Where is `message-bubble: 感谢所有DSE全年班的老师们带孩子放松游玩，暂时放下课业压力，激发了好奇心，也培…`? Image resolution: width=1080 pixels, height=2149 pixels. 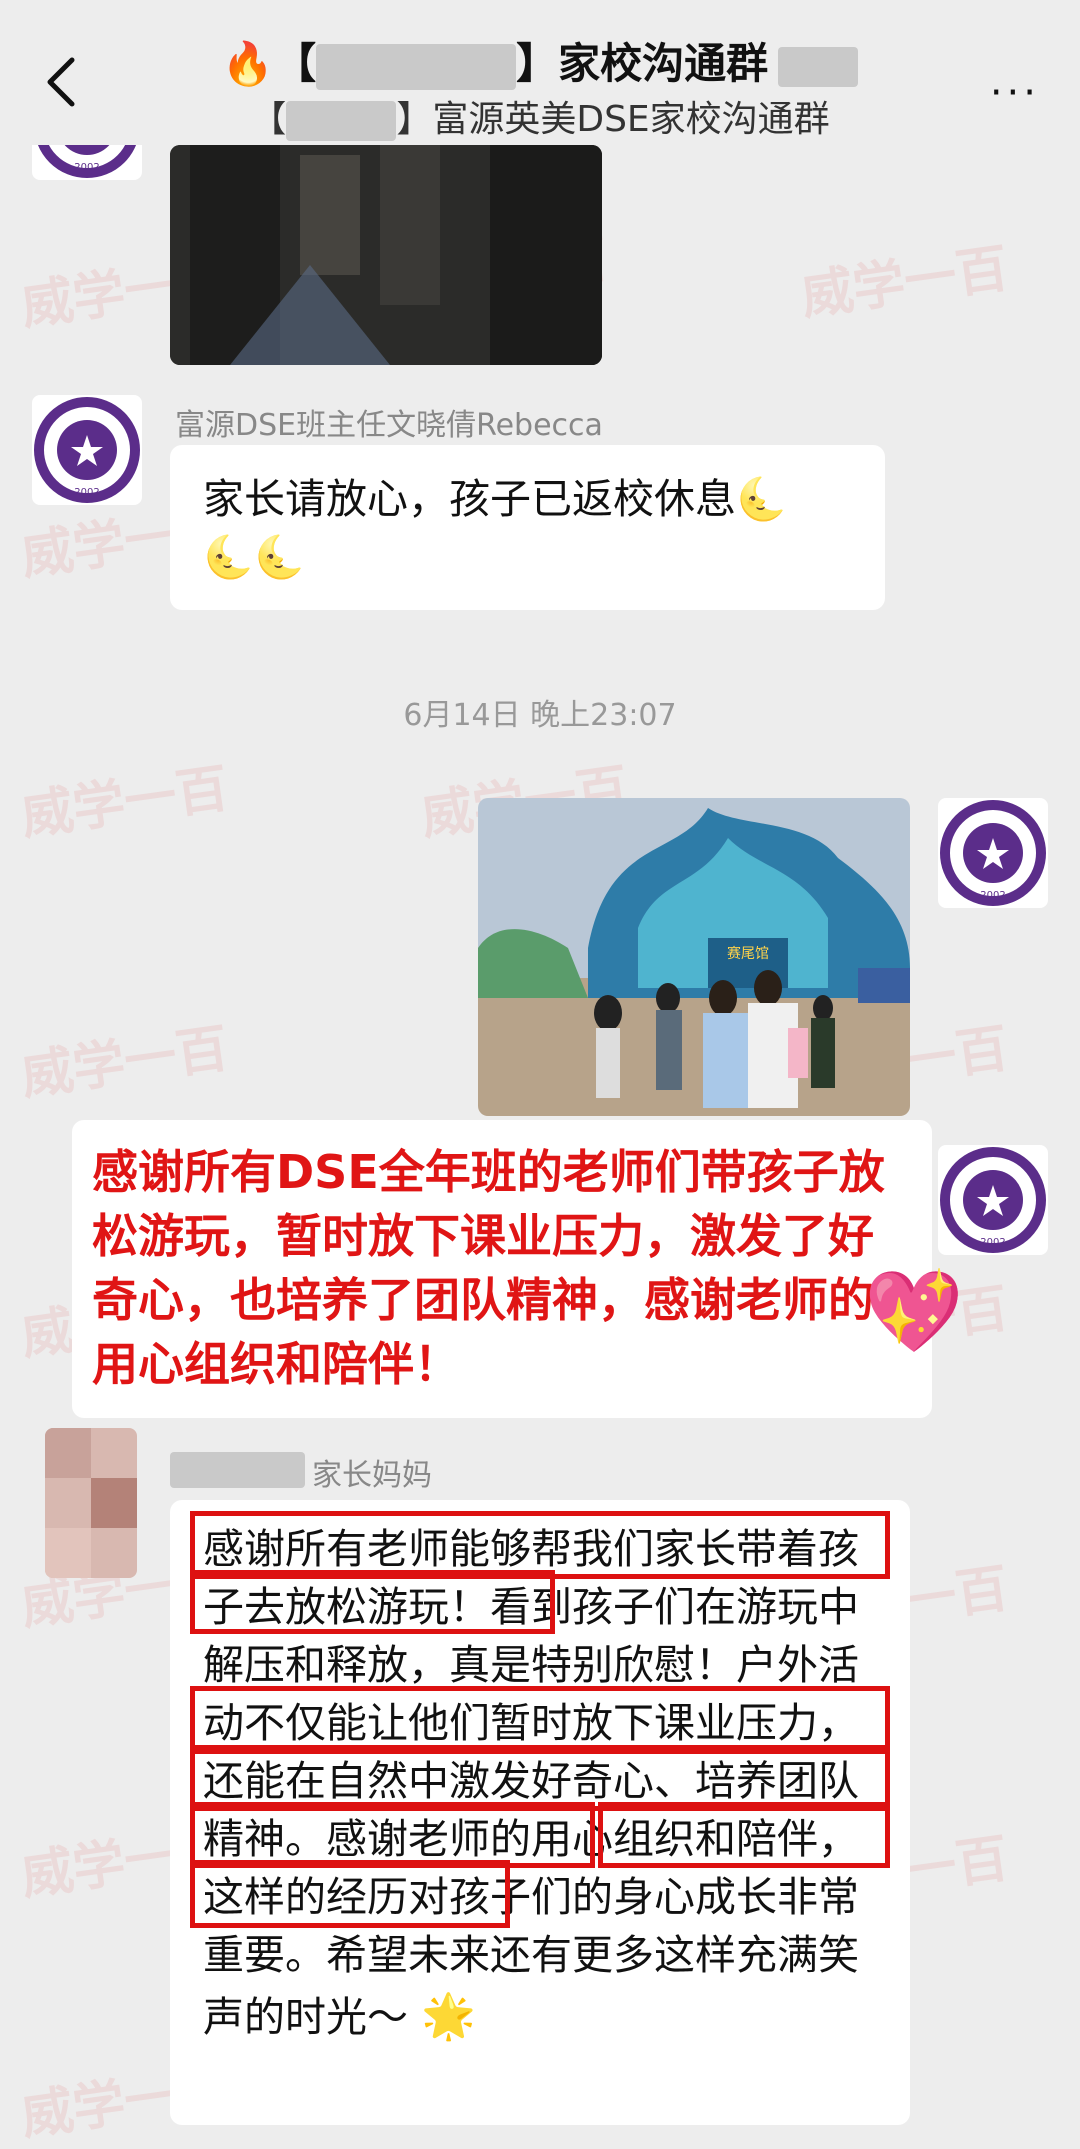 message-bubble: 感谢所有DSE全年班的老师们带孩子放松游玩，暂时放下课业压力，激发了好奇心，也培… is located at coordinates (518, 1269).